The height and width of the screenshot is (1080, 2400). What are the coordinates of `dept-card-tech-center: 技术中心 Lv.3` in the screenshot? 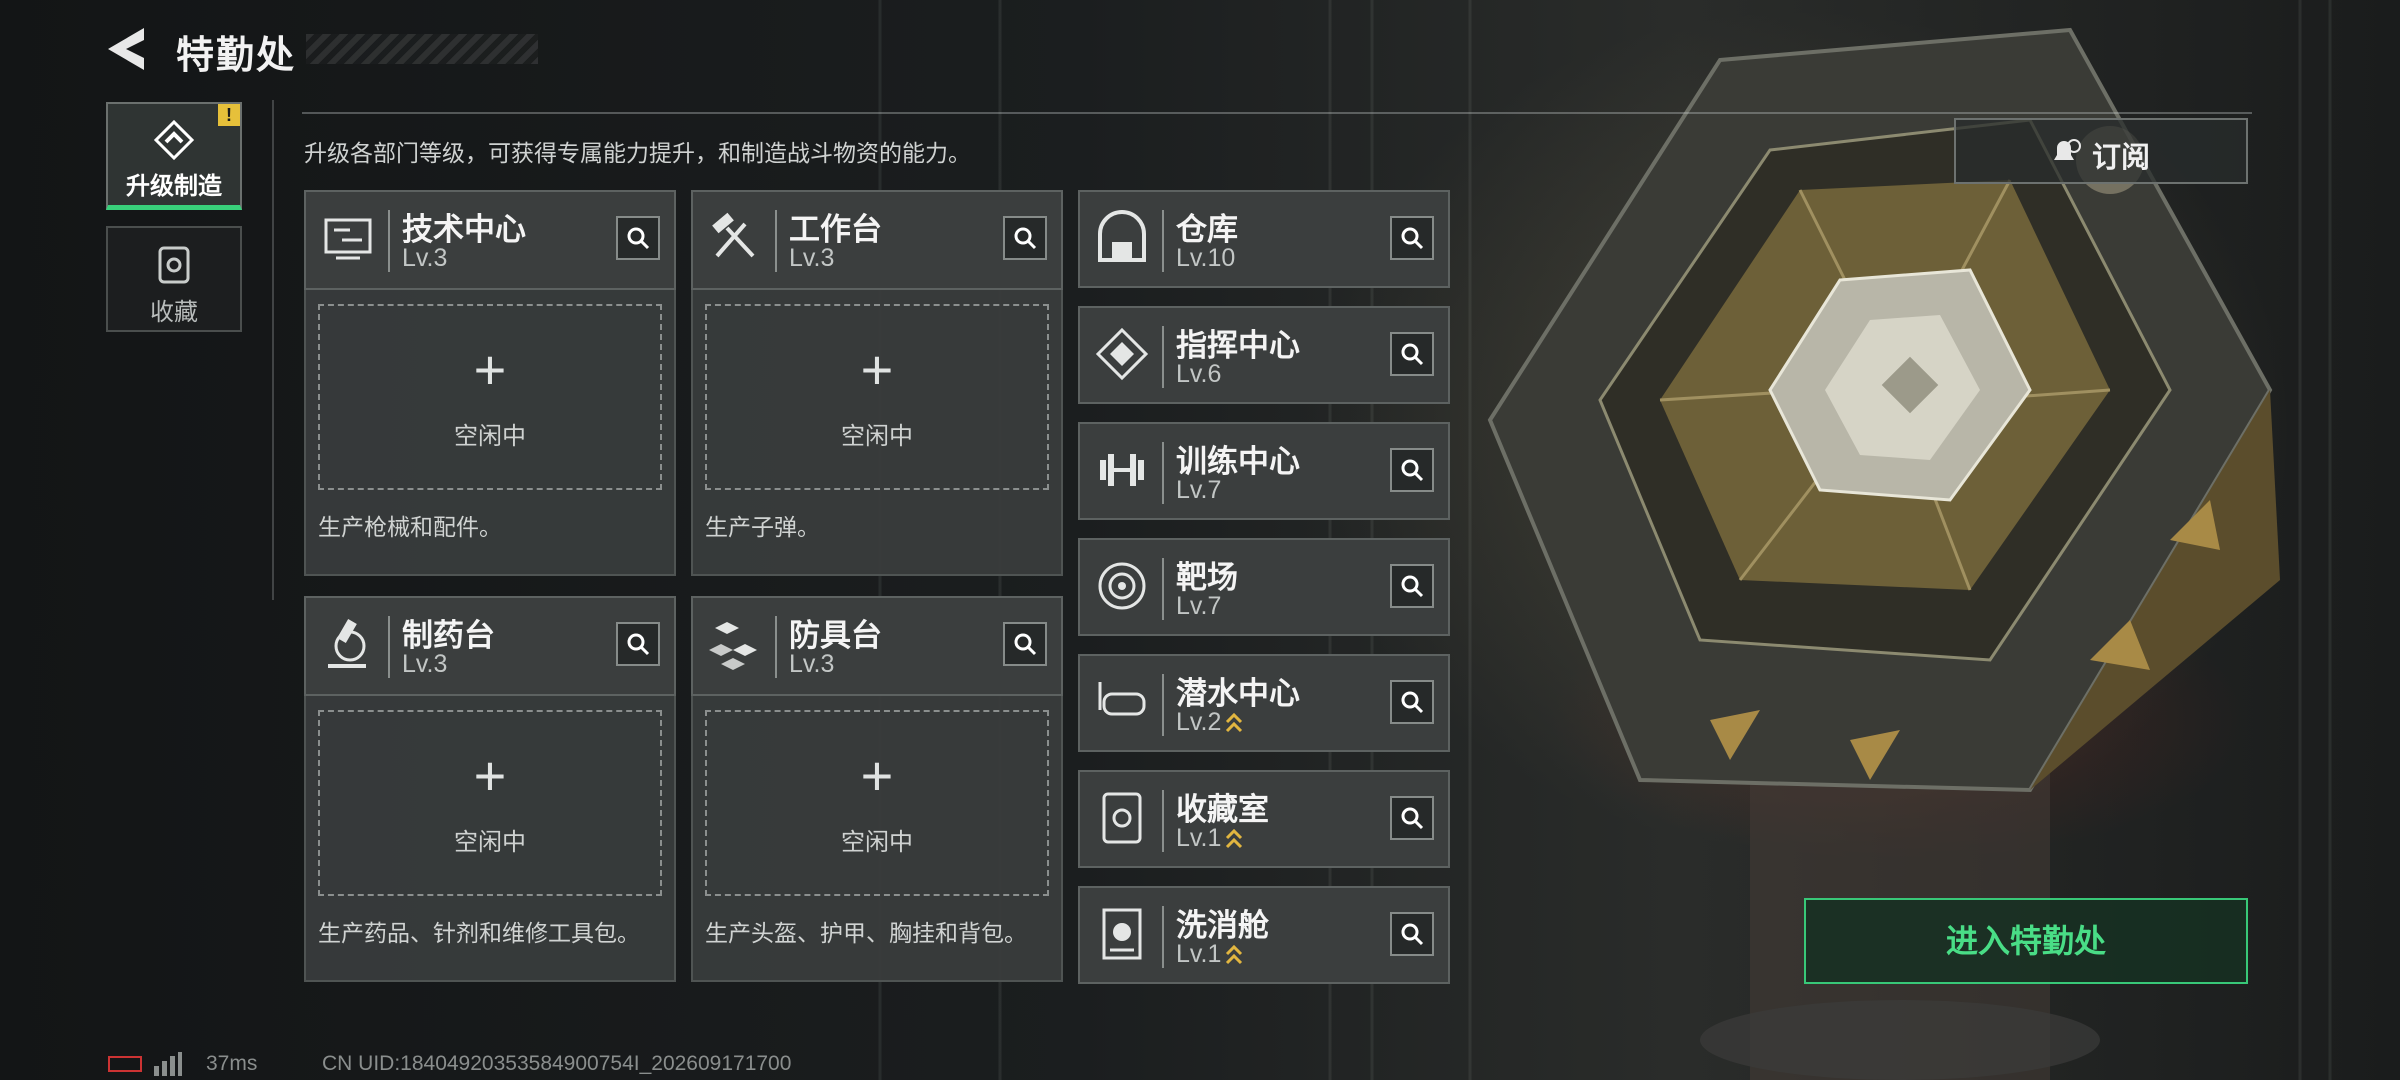 It's located at (490, 240).